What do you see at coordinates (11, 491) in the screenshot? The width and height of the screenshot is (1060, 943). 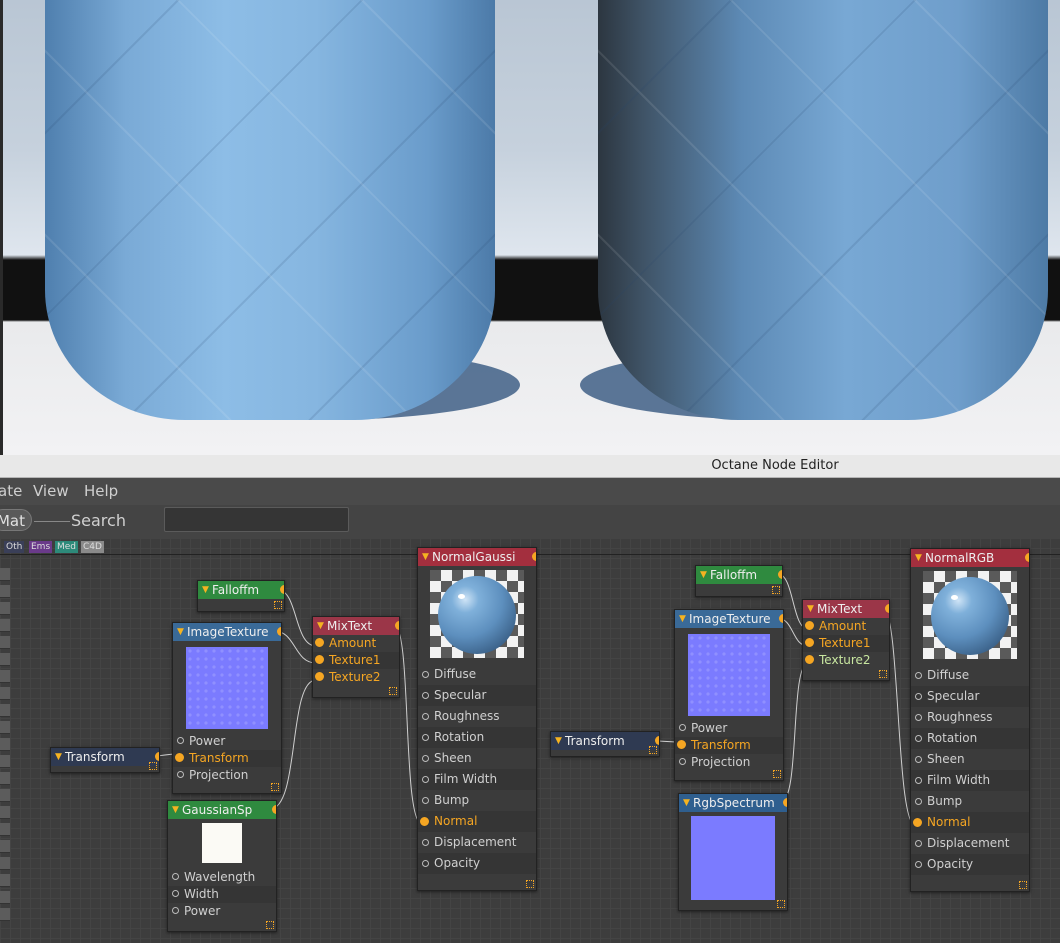 I see `menu-create: ate` at bounding box center [11, 491].